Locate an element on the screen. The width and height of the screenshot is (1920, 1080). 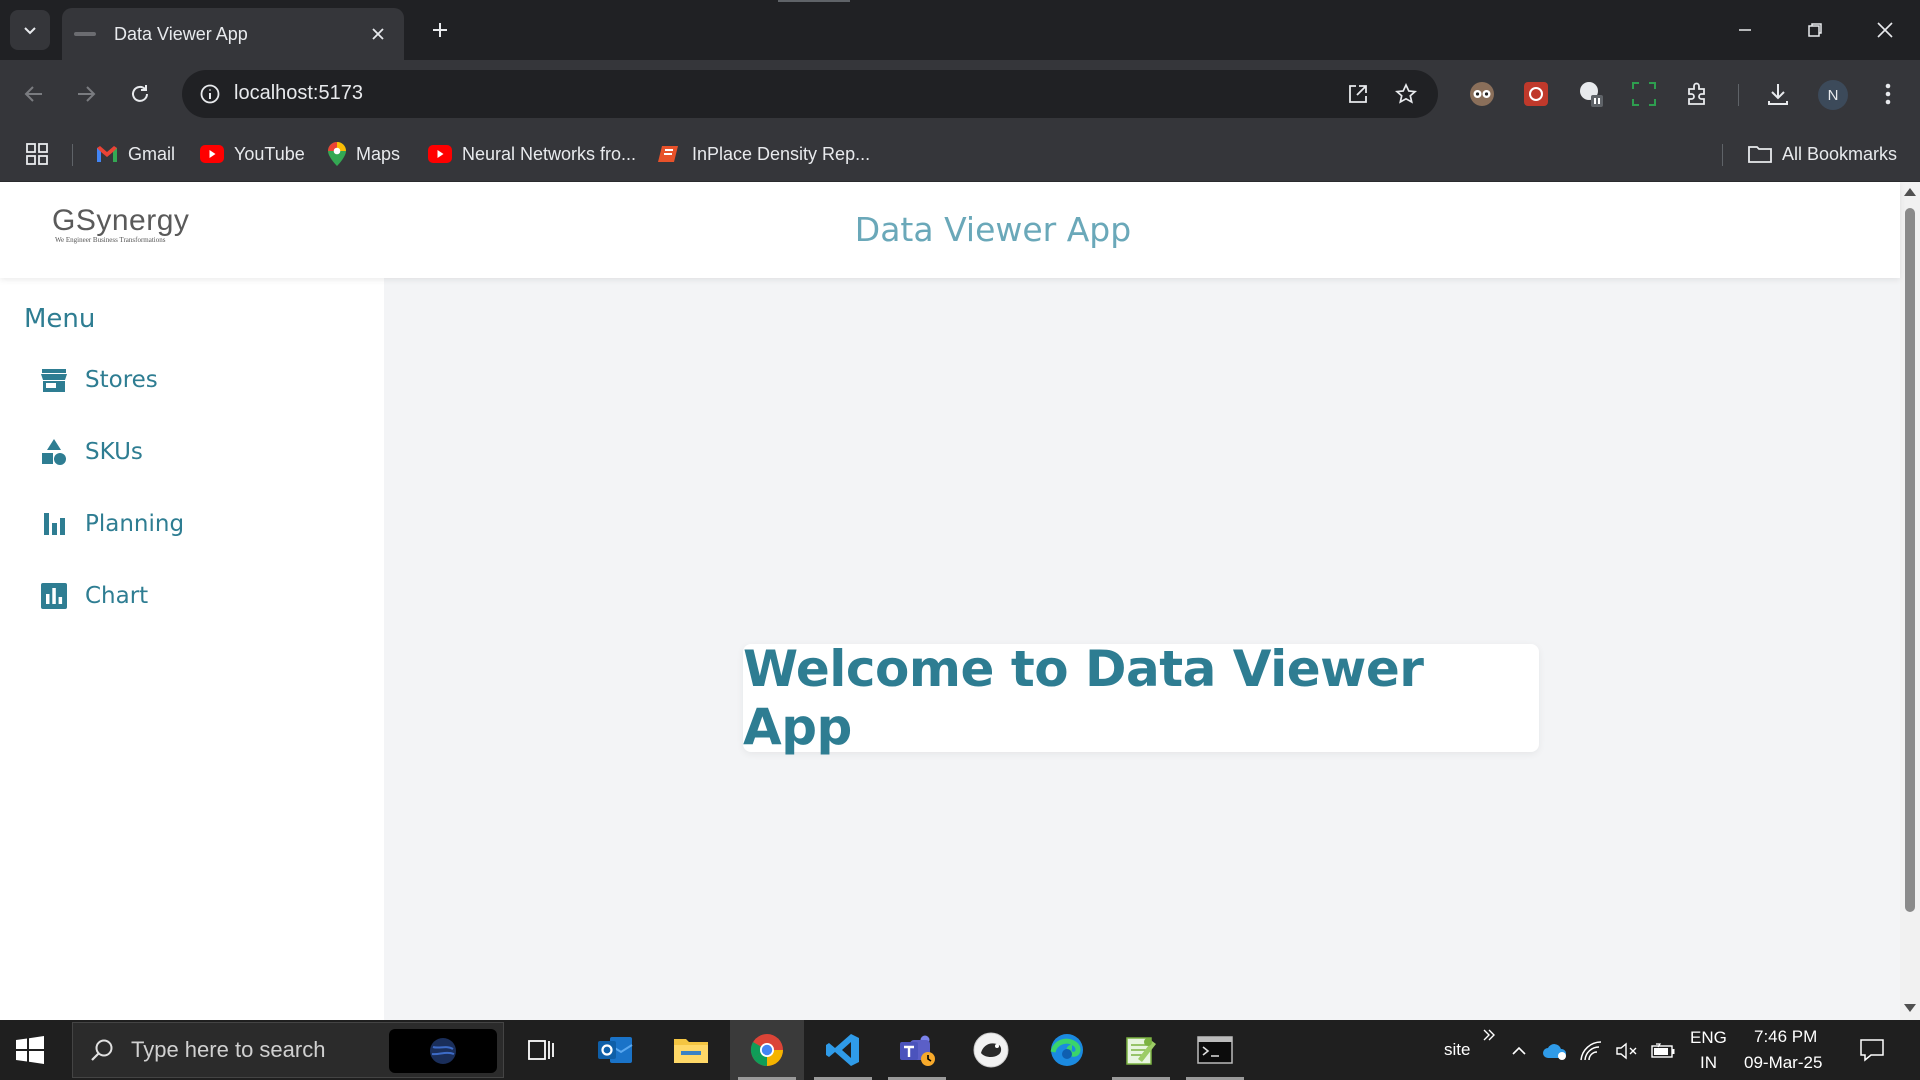
page-scrollbar is located at coordinates (1910, 601).